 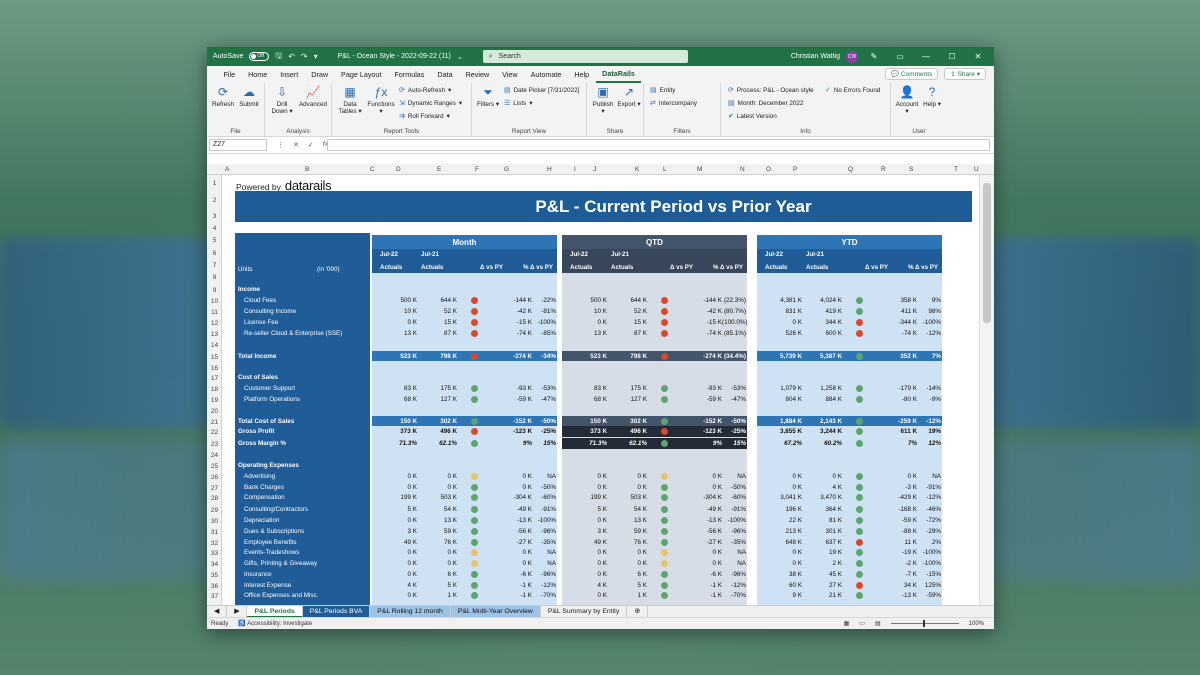 I want to click on row-header-20: 20, so click(x=214, y=411).